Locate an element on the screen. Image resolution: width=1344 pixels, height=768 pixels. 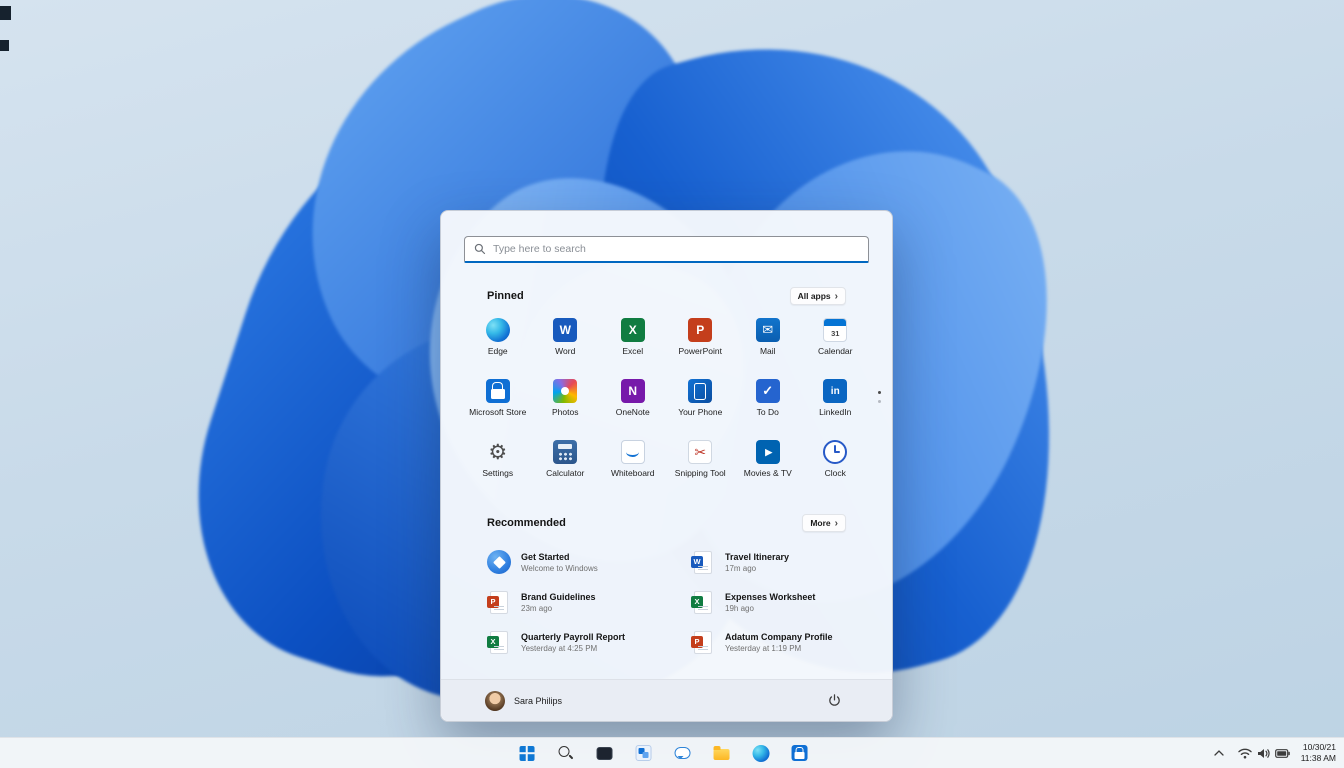
start-menu-footer: Sara Philips is located at coordinates (666, 700).